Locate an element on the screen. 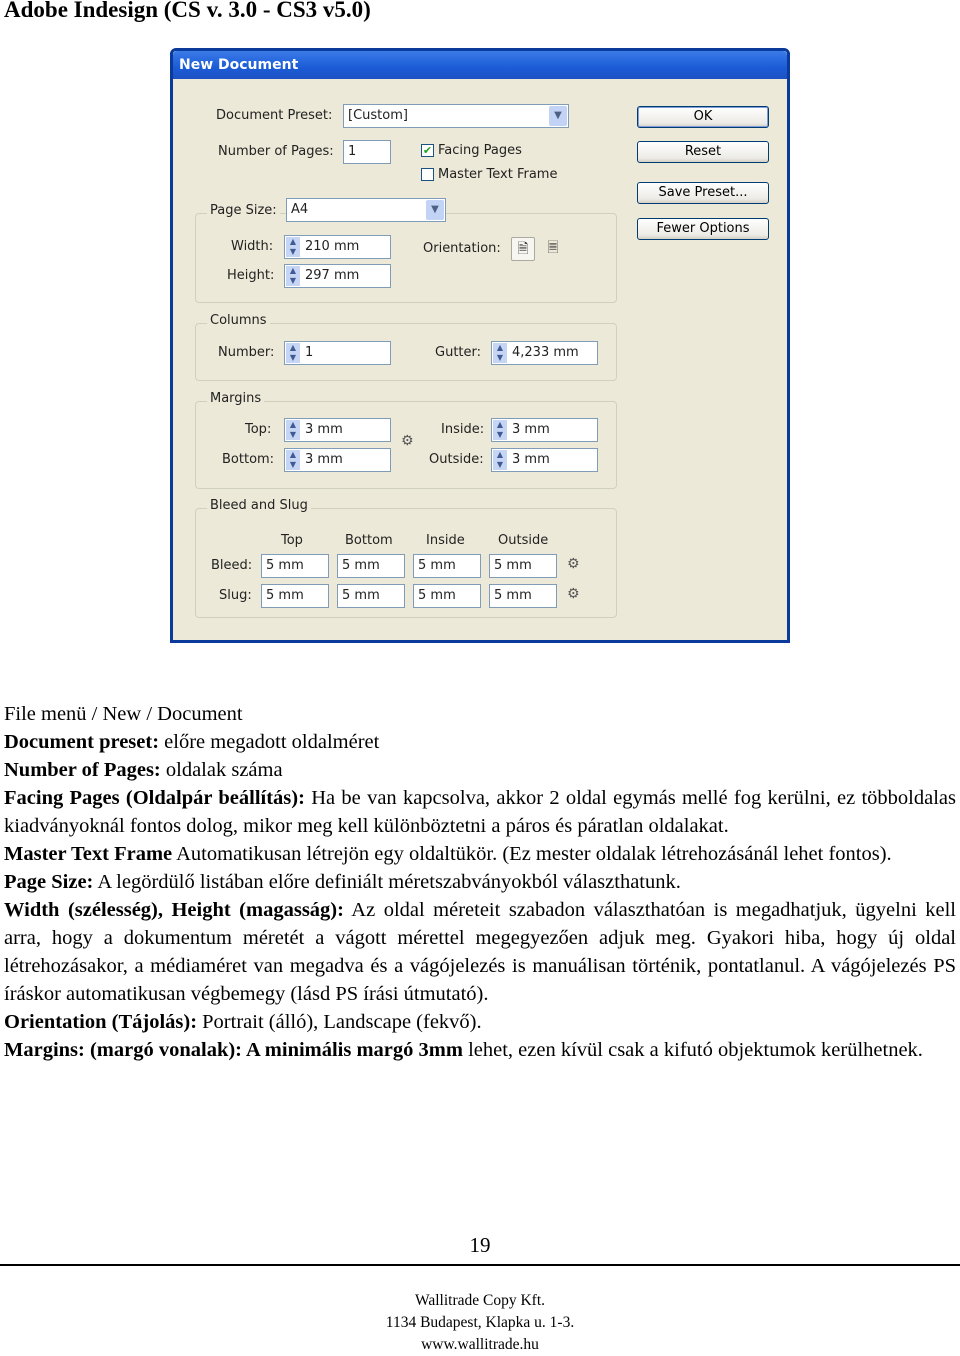 Image resolution: width=960 pixels, height=1356 pixels. margin-inside-label: Inside: is located at coordinates (463, 429).